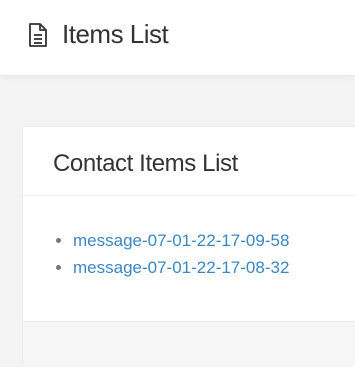 The width and height of the screenshot is (355, 367). Describe the element at coordinates (189, 344) in the screenshot. I see `card-footer` at that location.